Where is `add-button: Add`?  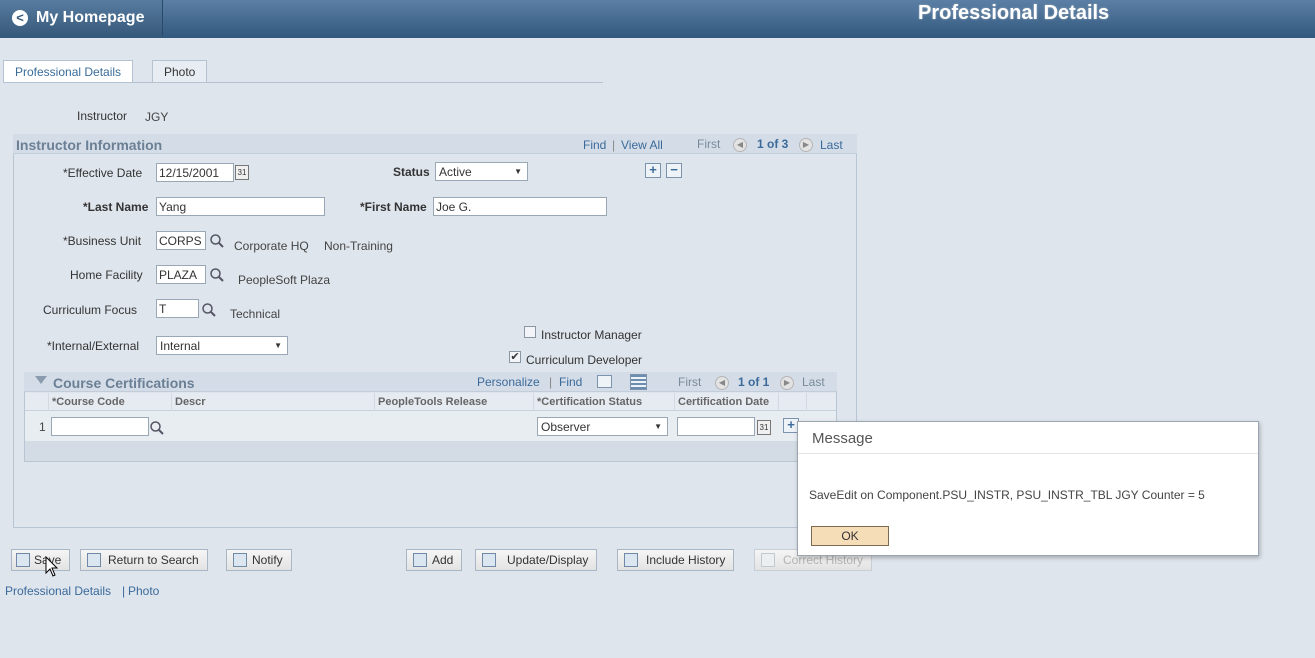
add-button: Add is located at coordinates (434, 560).